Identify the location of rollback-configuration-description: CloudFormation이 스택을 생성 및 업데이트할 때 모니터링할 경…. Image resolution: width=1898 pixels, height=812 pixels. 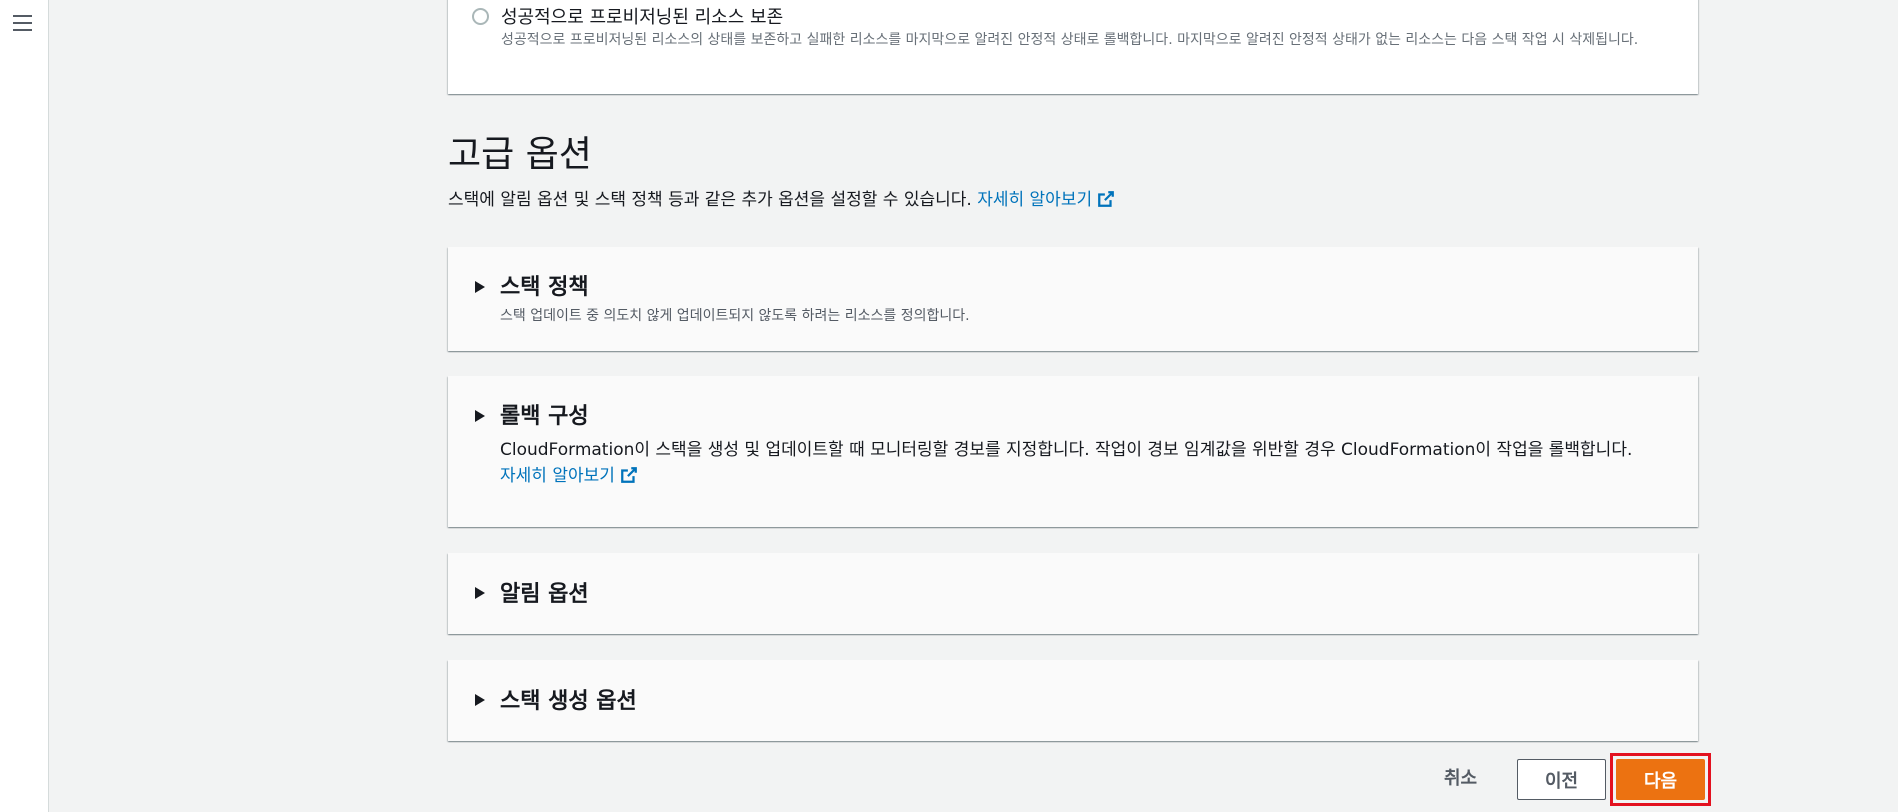
(1075, 463).